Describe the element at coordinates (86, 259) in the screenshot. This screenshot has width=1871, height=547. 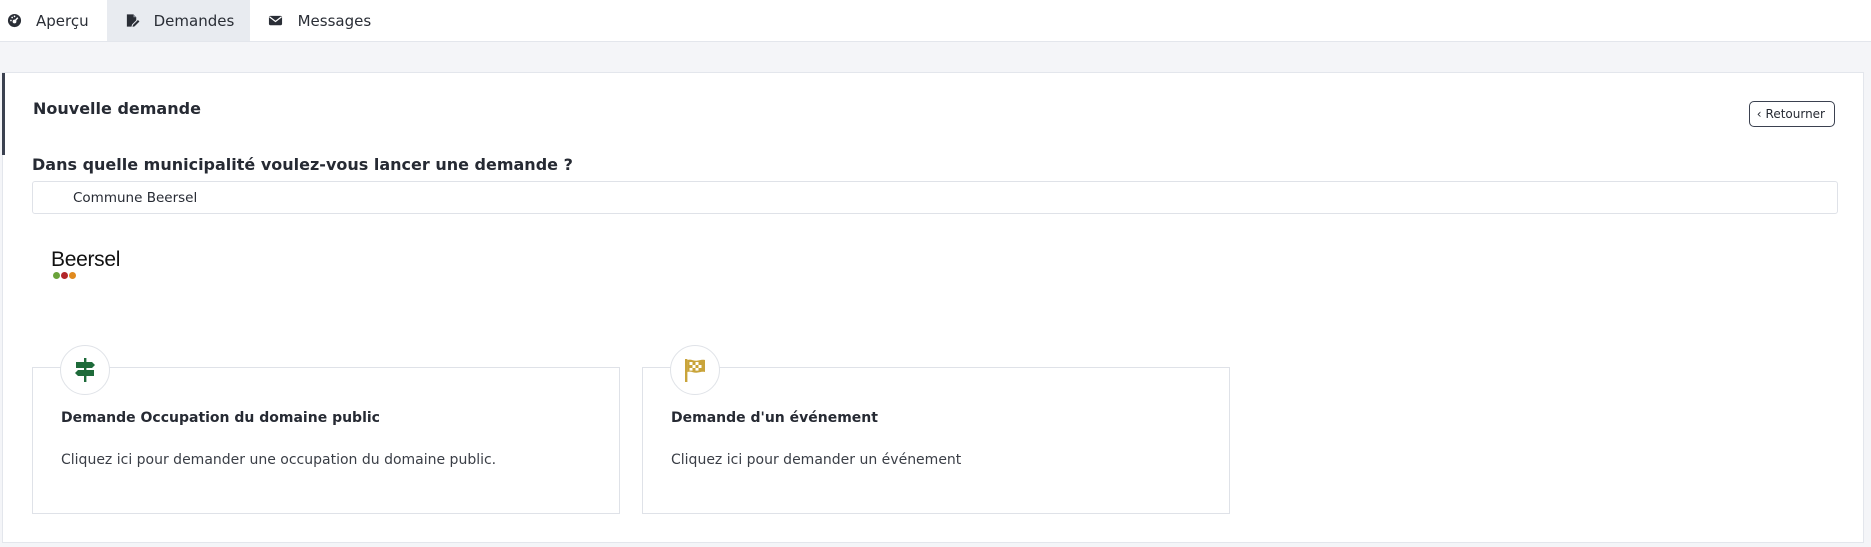
I see `logo-wordmark: Beersel` at that location.